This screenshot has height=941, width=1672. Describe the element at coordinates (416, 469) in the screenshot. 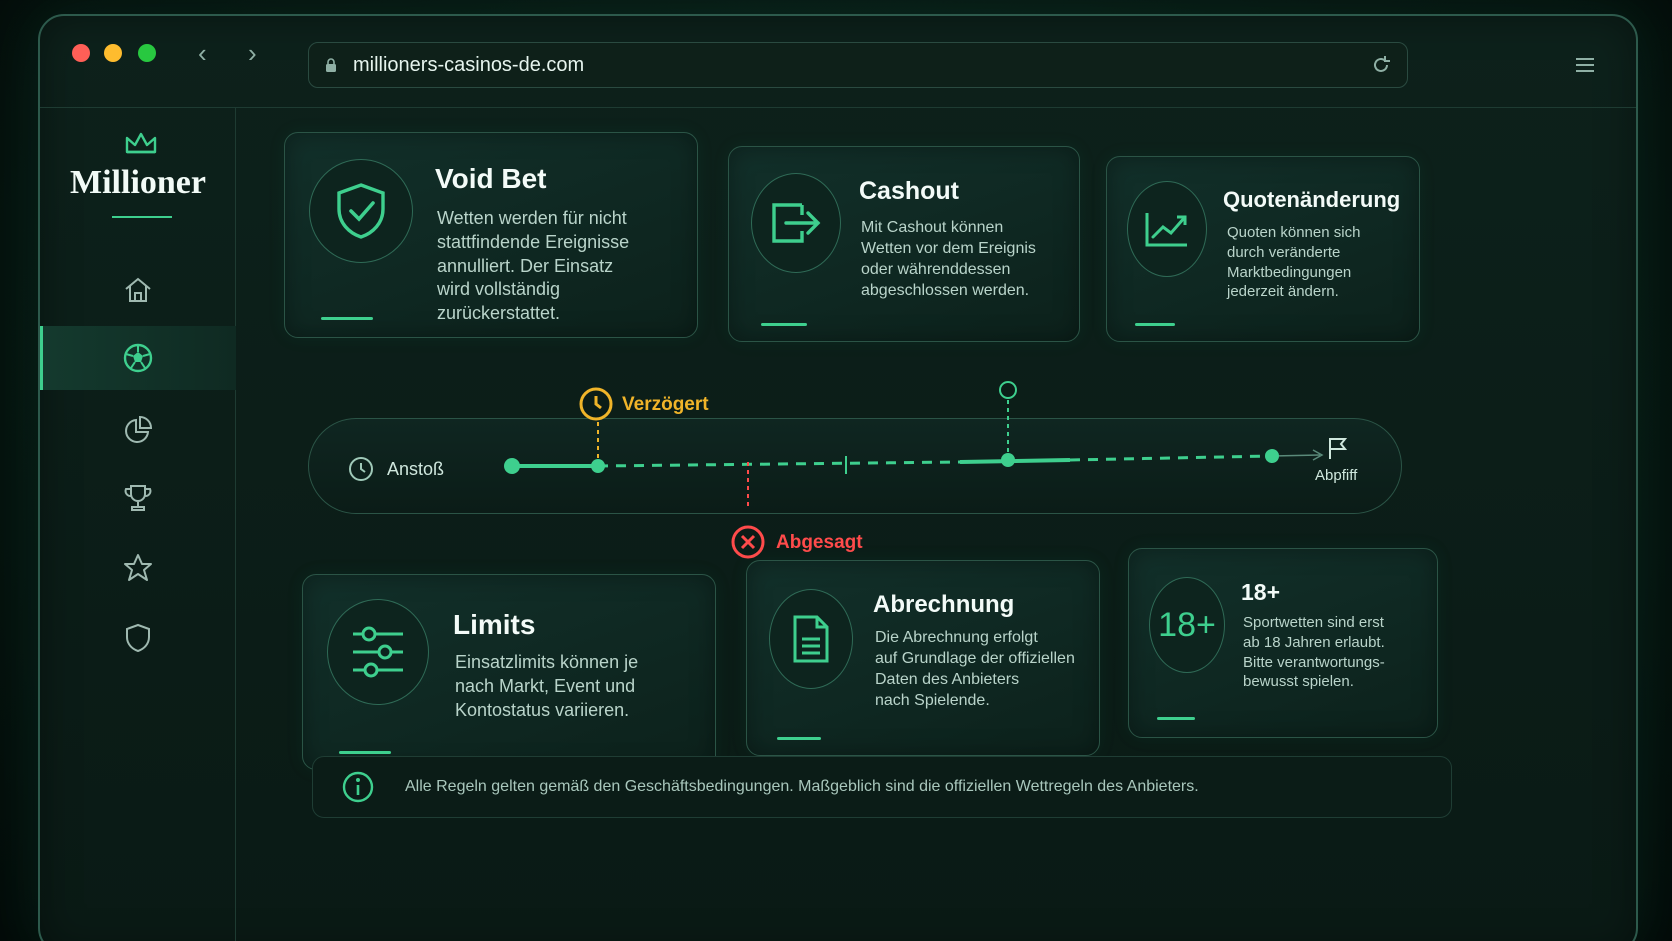

I see `timeline-start-label: Anstoß` at that location.